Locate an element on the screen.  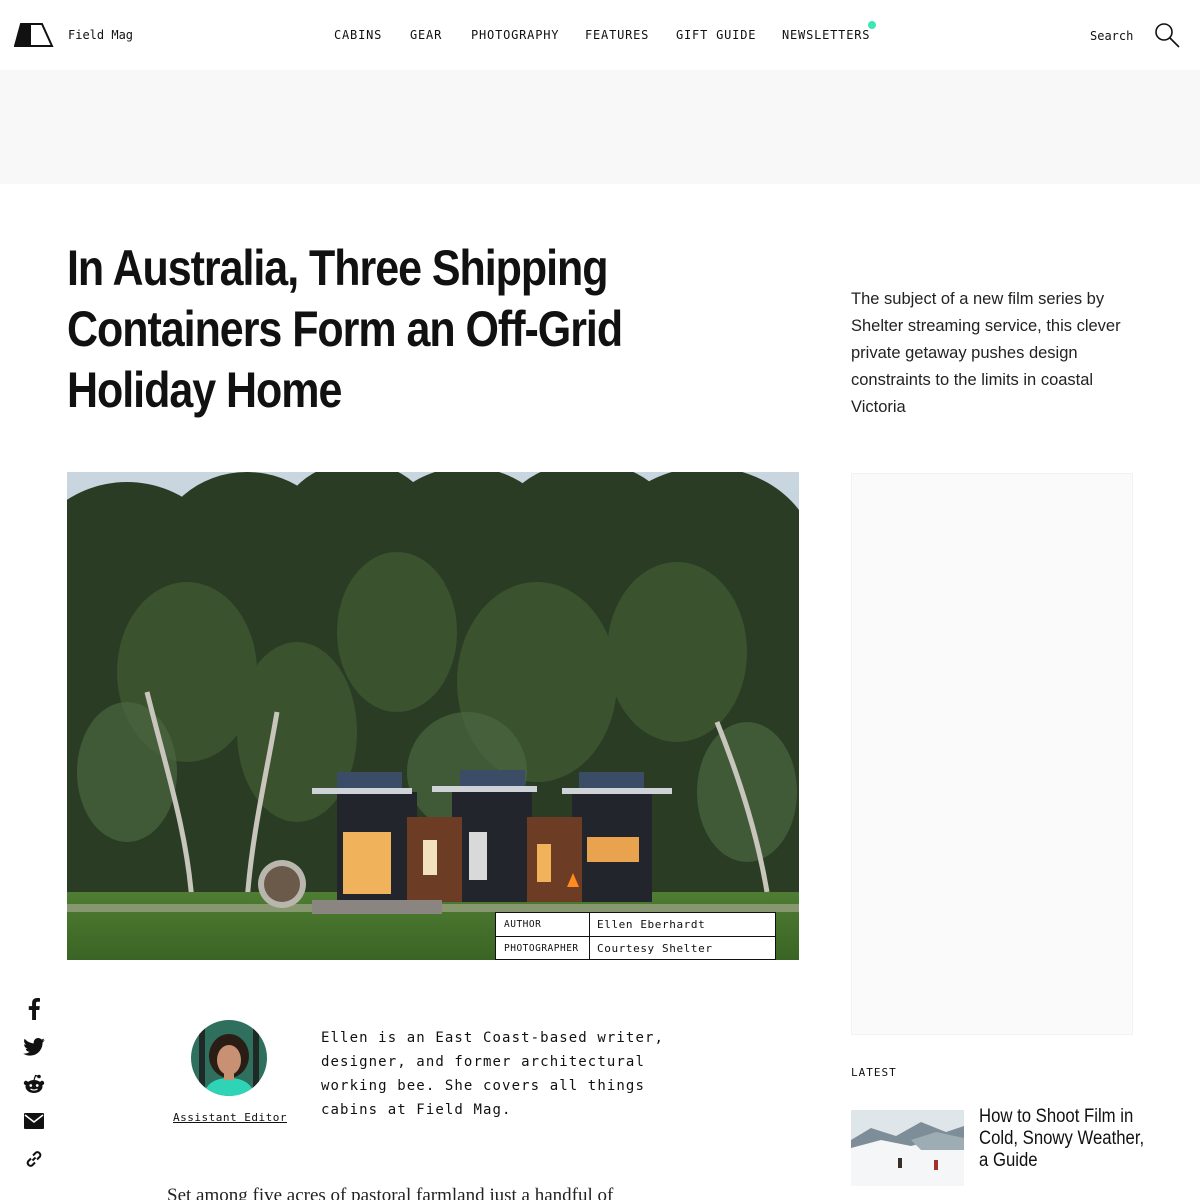
link-icon is located at coordinates (34, 1159).